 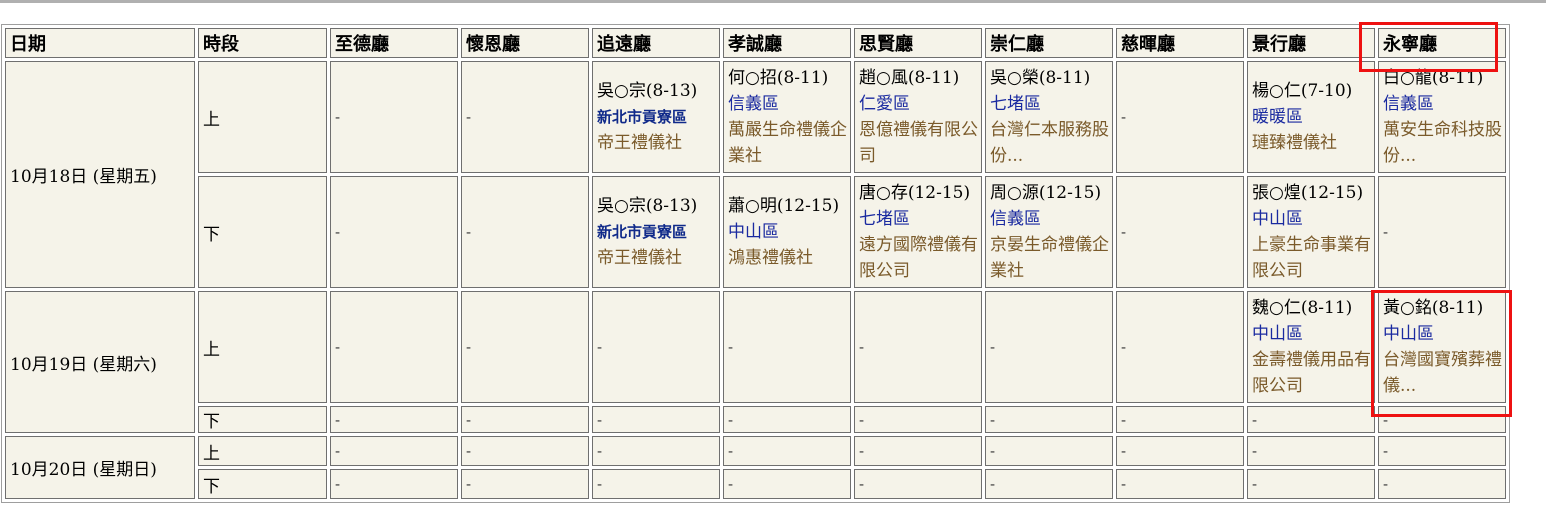 I want to click on booking-district: 七堵區, so click(x=884, y=219).